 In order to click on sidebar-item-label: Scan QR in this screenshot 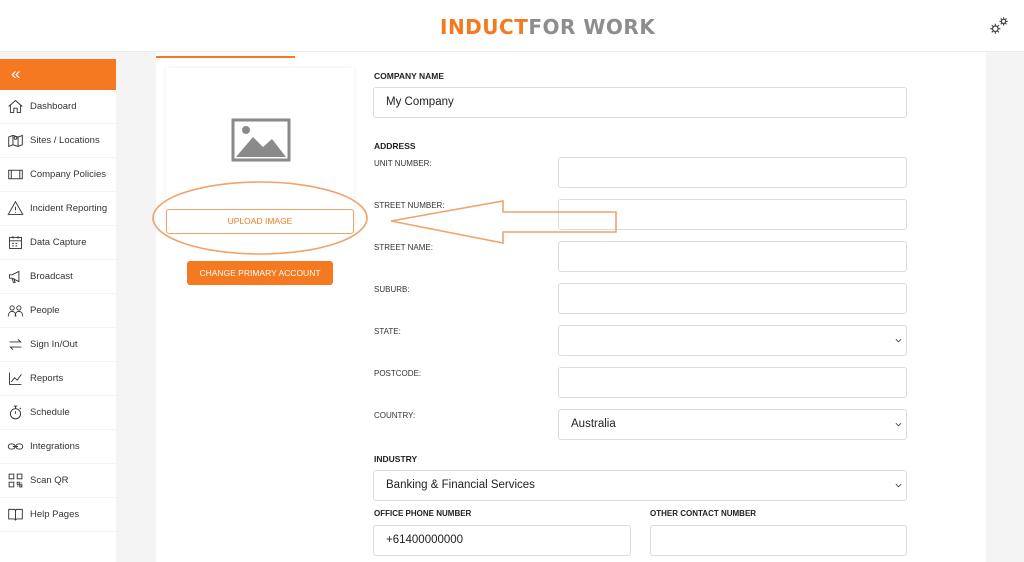, I will do `click(49, 480)`.